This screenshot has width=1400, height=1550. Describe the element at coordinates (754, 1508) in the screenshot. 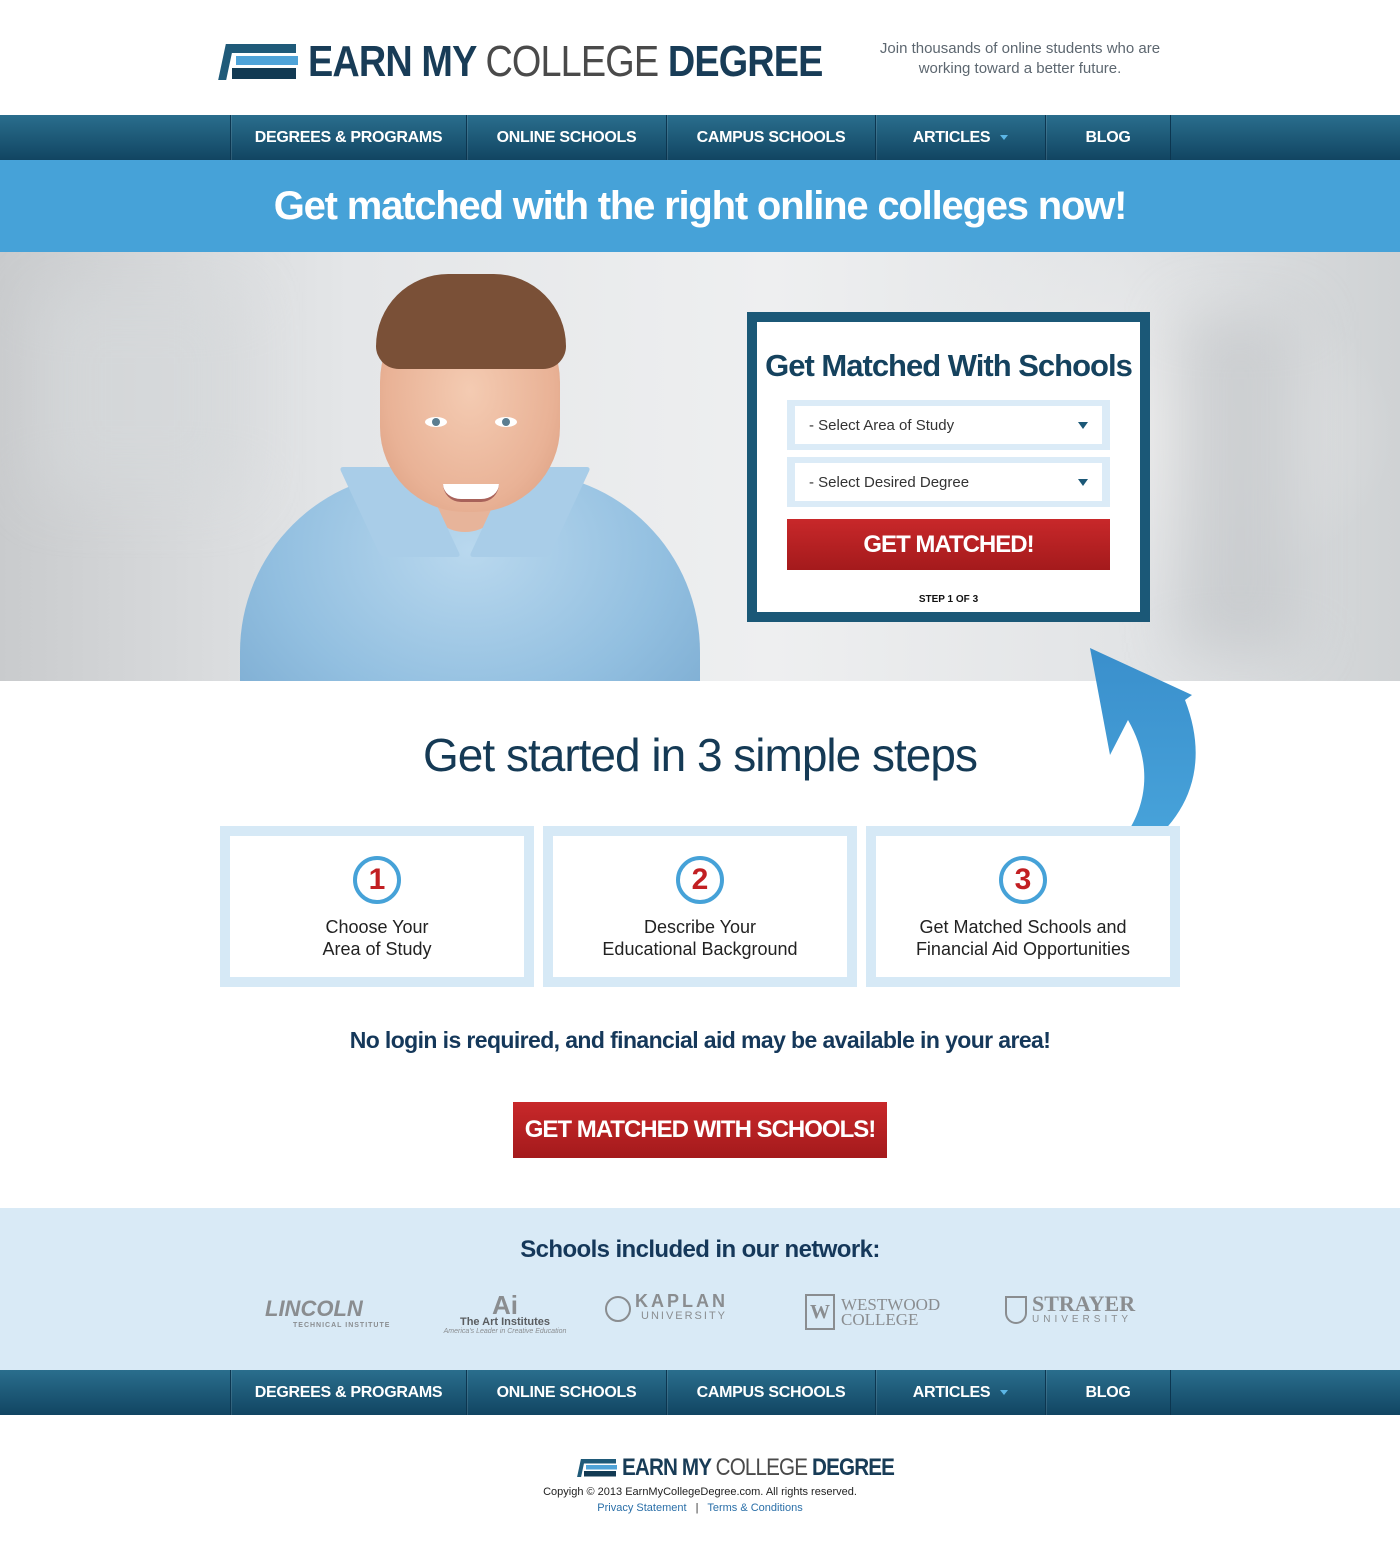

I see `terms-conditions-link: Terms & Conditions` at that location.